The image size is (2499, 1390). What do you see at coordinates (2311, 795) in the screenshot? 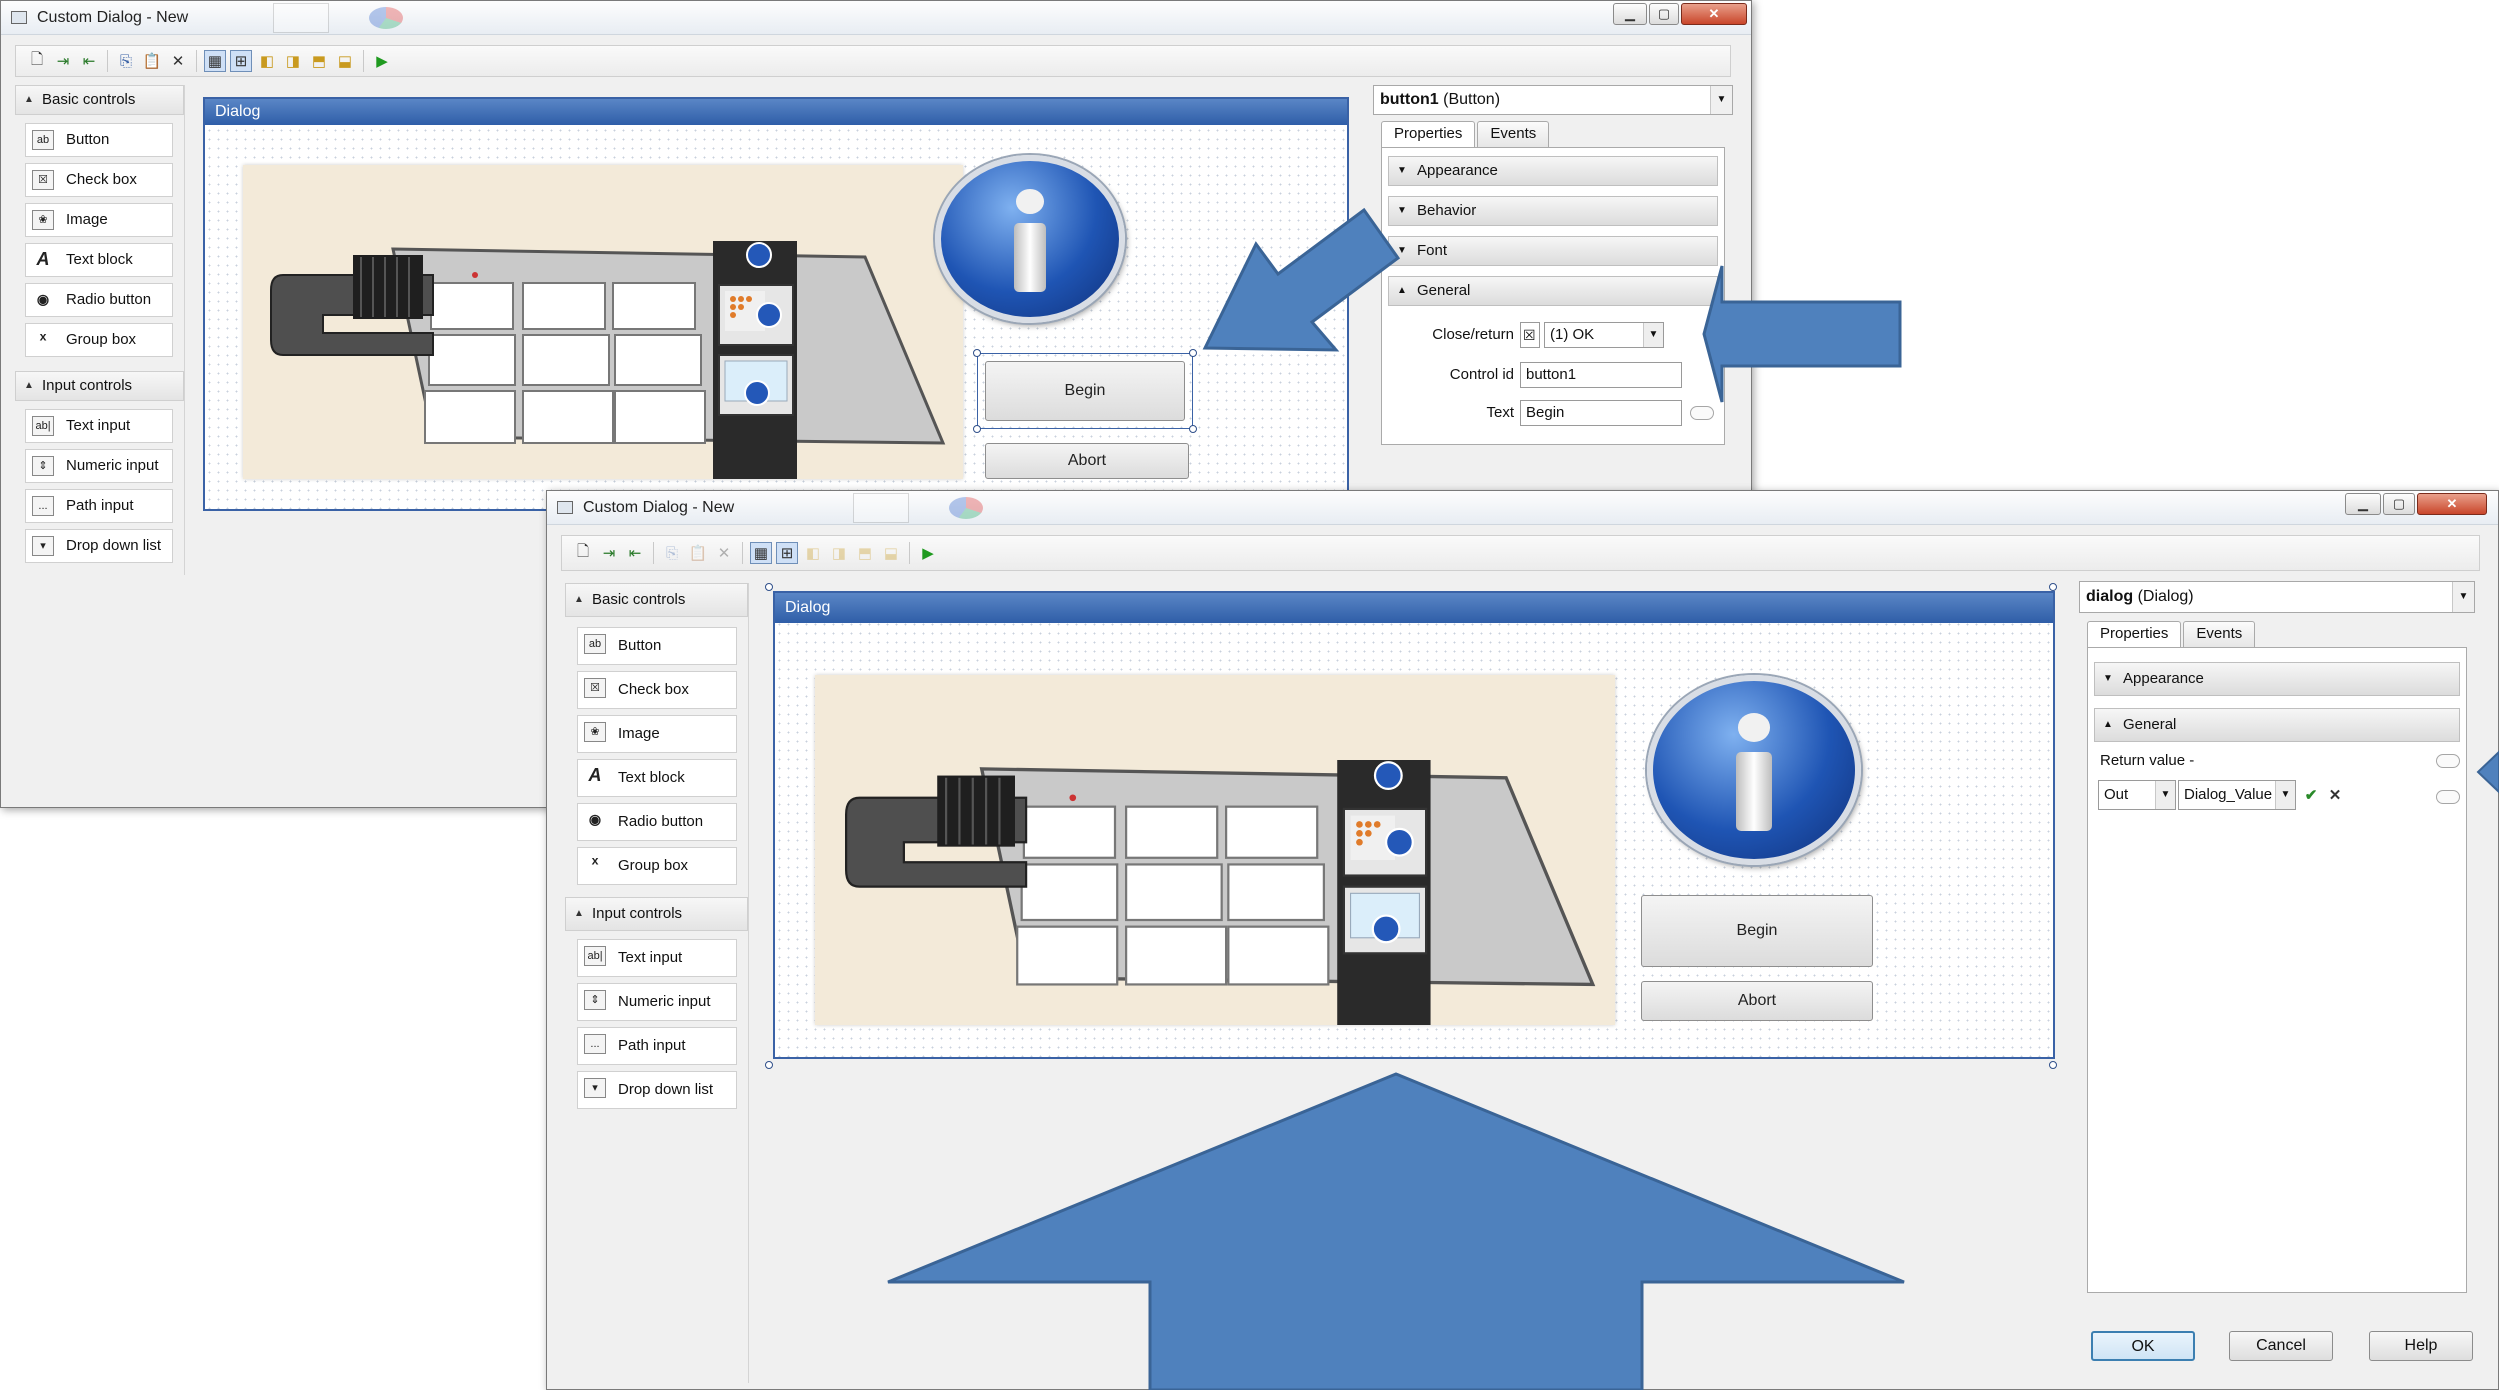
I see `confirm-check-icon: ✔` at bounding box center [2311, 795].